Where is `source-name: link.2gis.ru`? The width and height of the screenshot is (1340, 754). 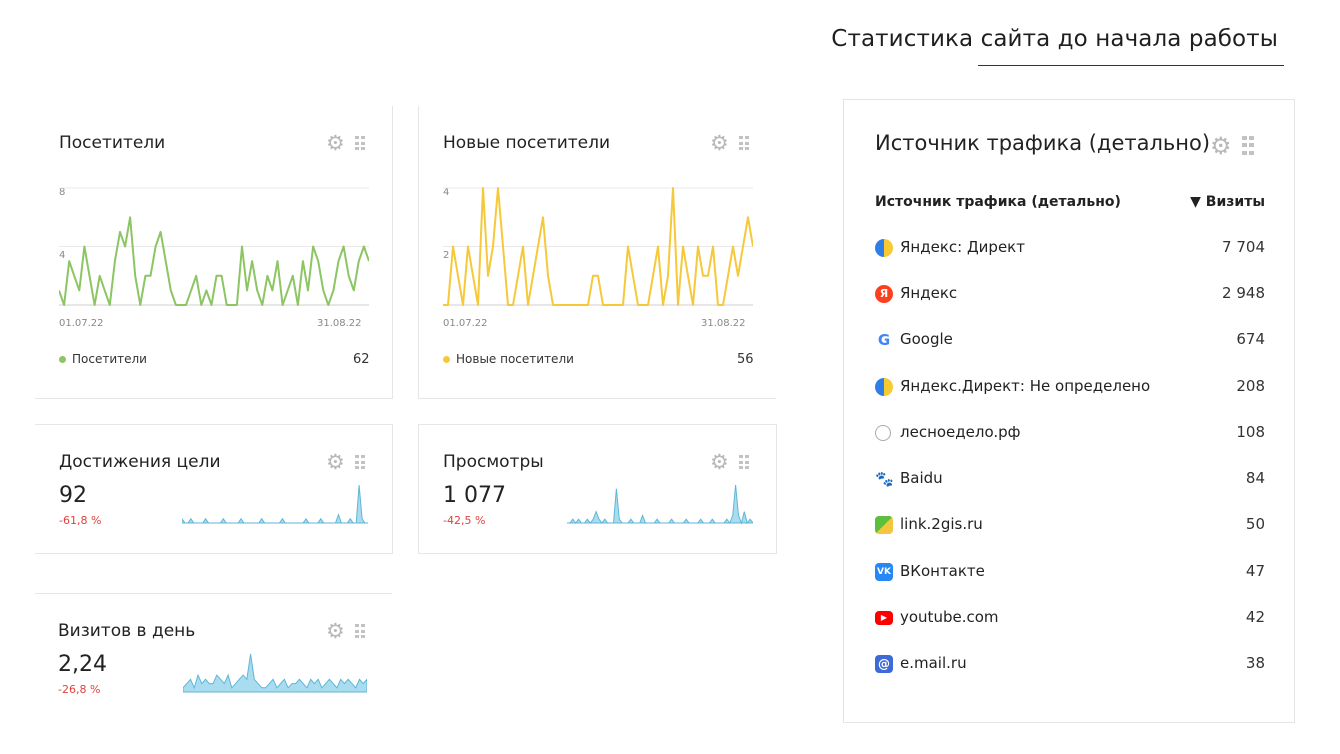
source-name: link.2gis.ru is located at coordinates (941, 524).